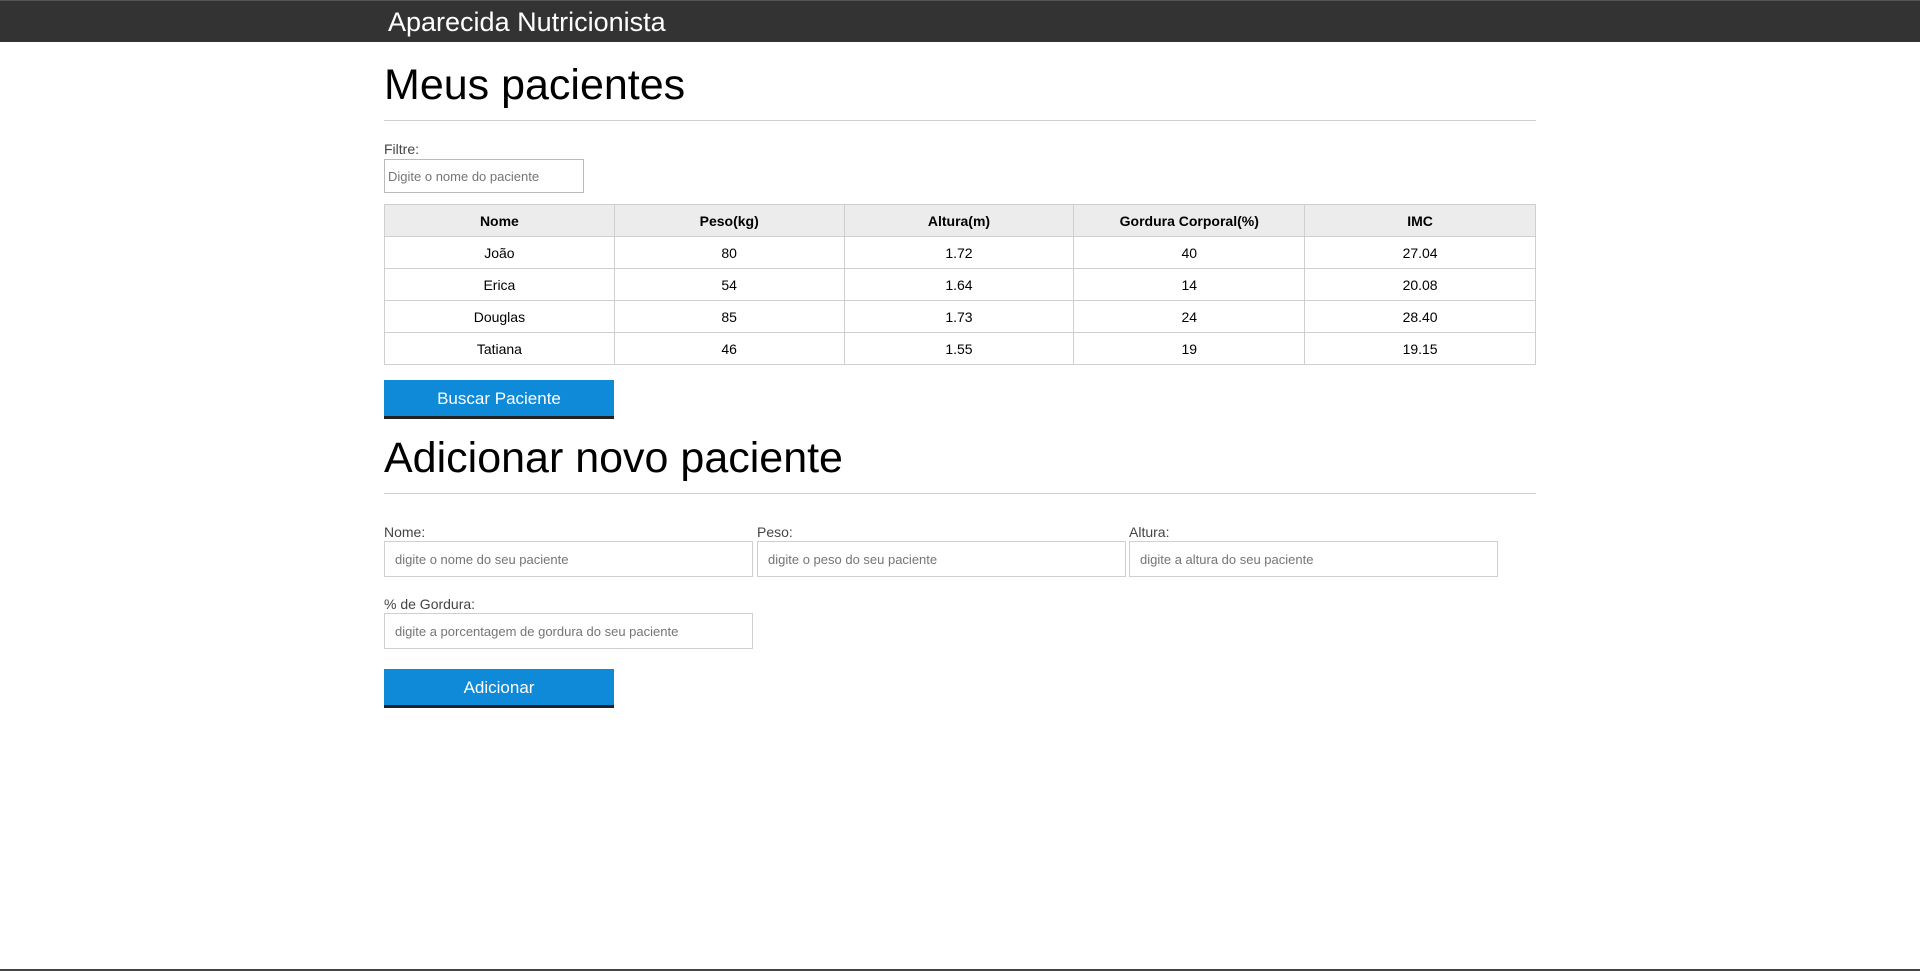 This screenshot has width=1920, height=971. Describe the element at coordinates (499, 252) in the screenshot. I see `cell-nome: João` at that location.